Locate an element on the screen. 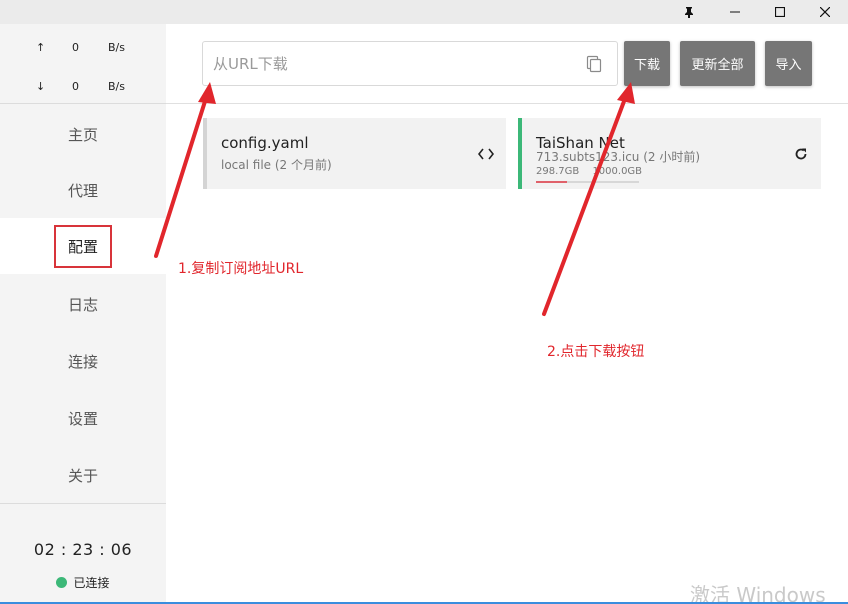 This screenshot has height=604, width=848. annotation-step-1: 1.复制订阅地址URL is located at coordinates (241, 269).